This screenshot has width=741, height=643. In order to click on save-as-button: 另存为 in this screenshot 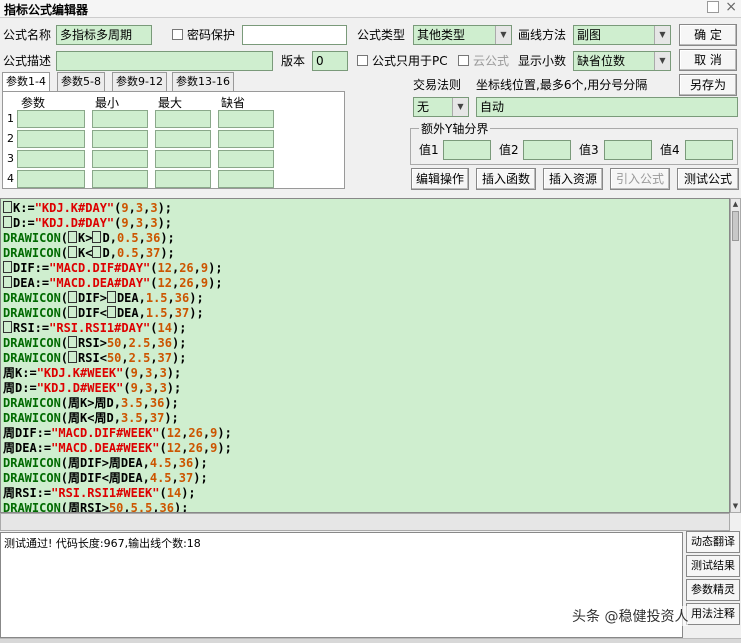, I will do `click(708, 85)`.